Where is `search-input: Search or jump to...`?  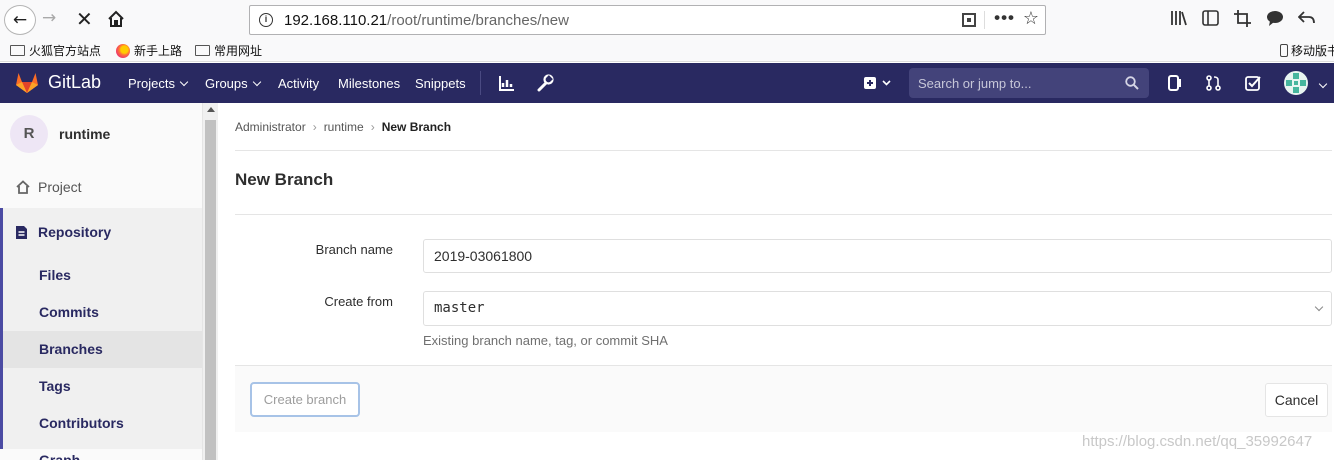 search-input: Search or jump to... is located at coordinates (1029, 83).